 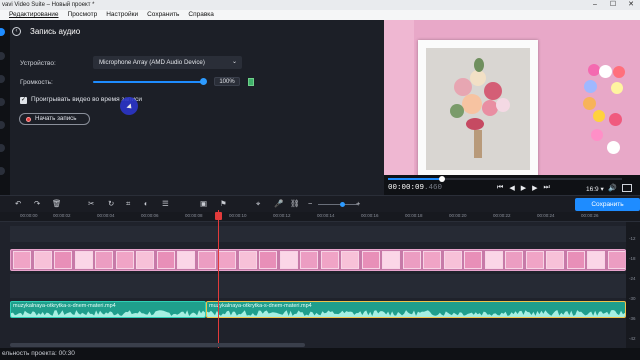 I want to click on marker-flag-icon: ⚑, so click(x=223, y=204).